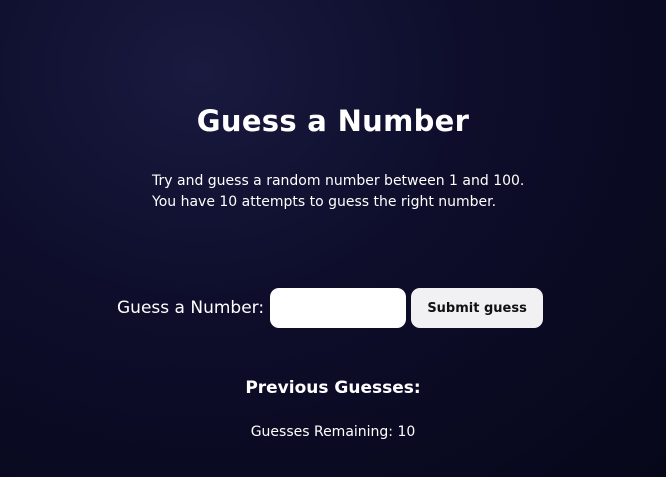 The image size is (666, 477). I want to click on submit-guess-button: Submit guess, so click(477, 308).